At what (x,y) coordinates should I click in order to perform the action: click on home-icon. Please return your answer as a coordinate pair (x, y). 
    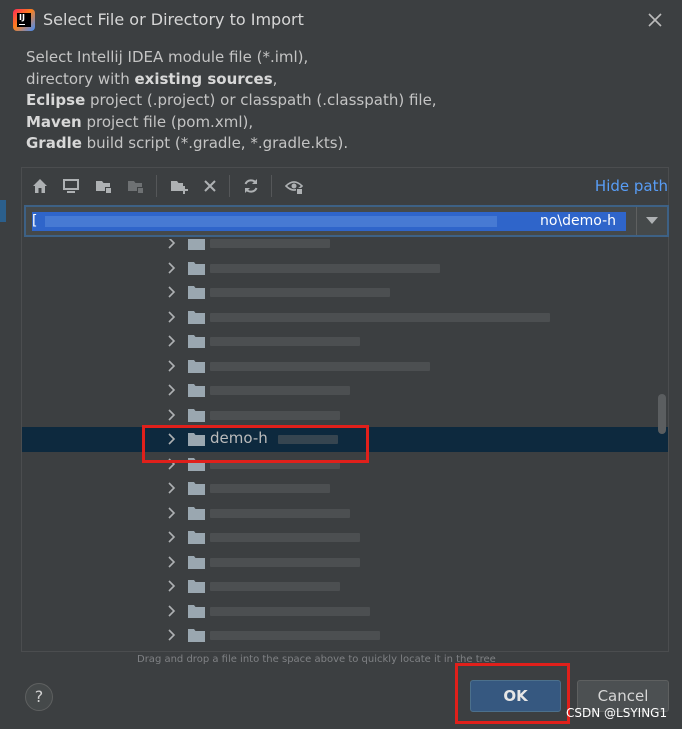
    Looking at the image, I should click on (40, 186).